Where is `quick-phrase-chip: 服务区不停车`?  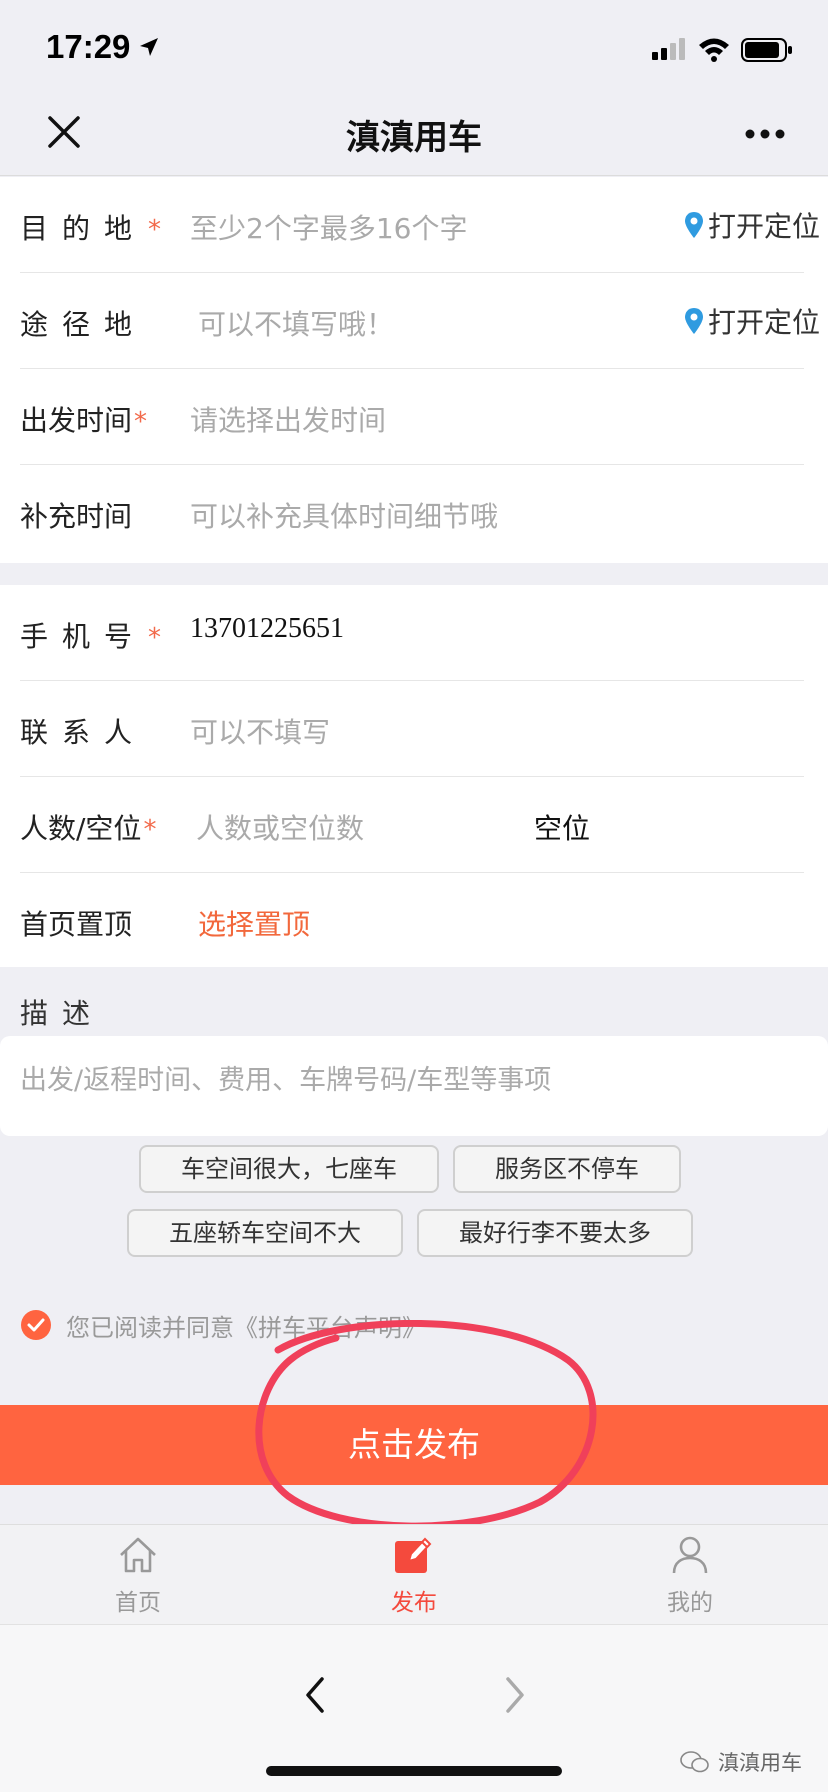 quick-phrase-chip: 服务区不停车 is located at coordinates (567, 1169).